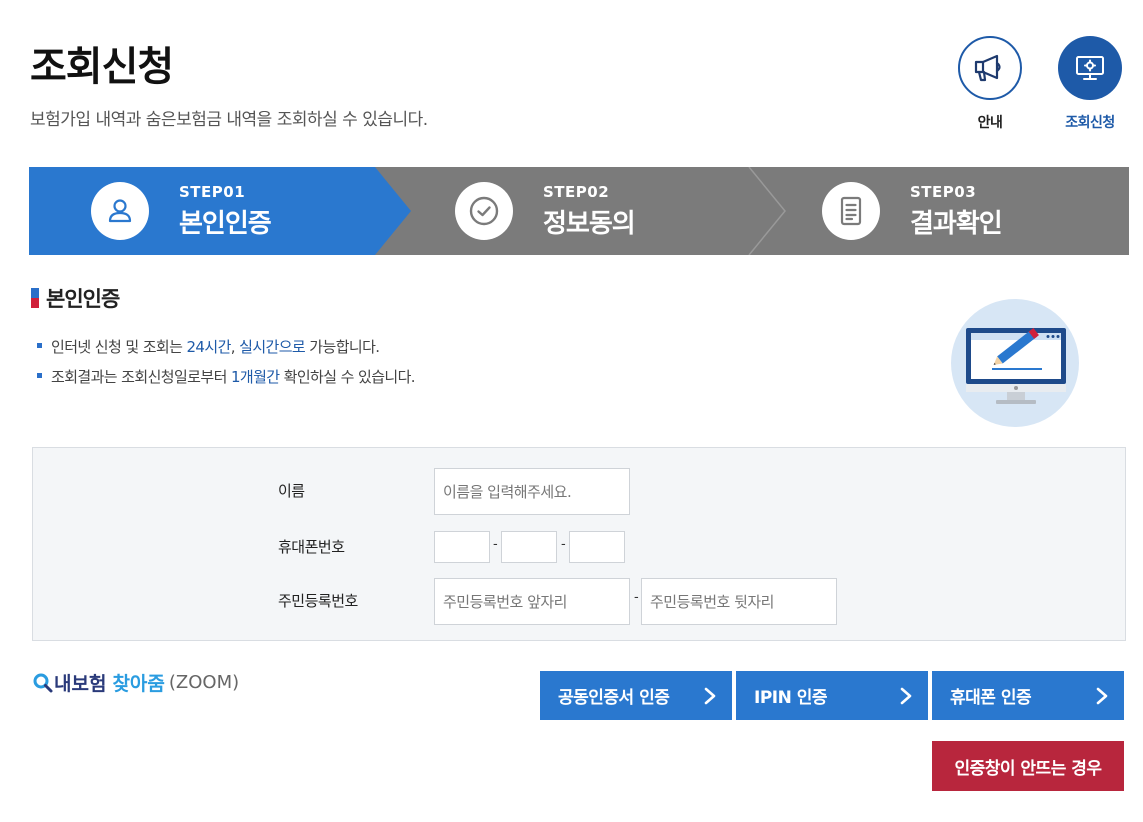 This screenshot has height=822, width=1143. What do you see at coordinates (739, 601) in the screenshot?
I see `rrn-back-input: 주민등록번호 뒷자리` at bounding box center [739, 601].